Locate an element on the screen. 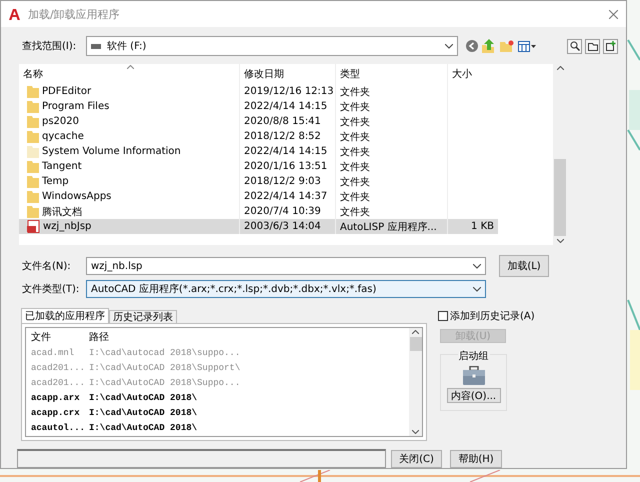 This screenshot has height=482, width=640. file-row: WindowsApps 2022/4/14 14:37 文件夹 is located at coordinates (258, 196).